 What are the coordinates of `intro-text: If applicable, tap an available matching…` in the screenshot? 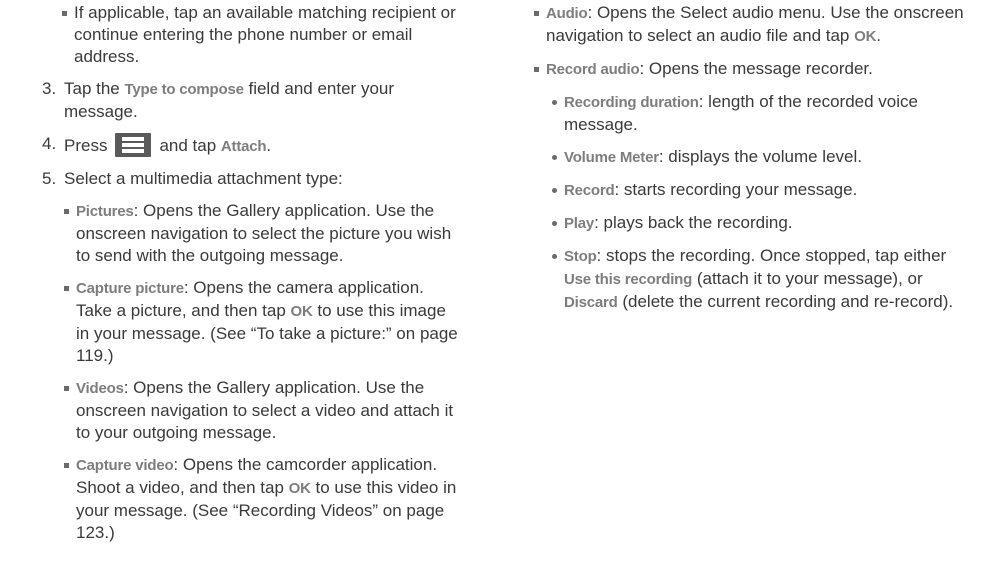 It's located at (265, 34).